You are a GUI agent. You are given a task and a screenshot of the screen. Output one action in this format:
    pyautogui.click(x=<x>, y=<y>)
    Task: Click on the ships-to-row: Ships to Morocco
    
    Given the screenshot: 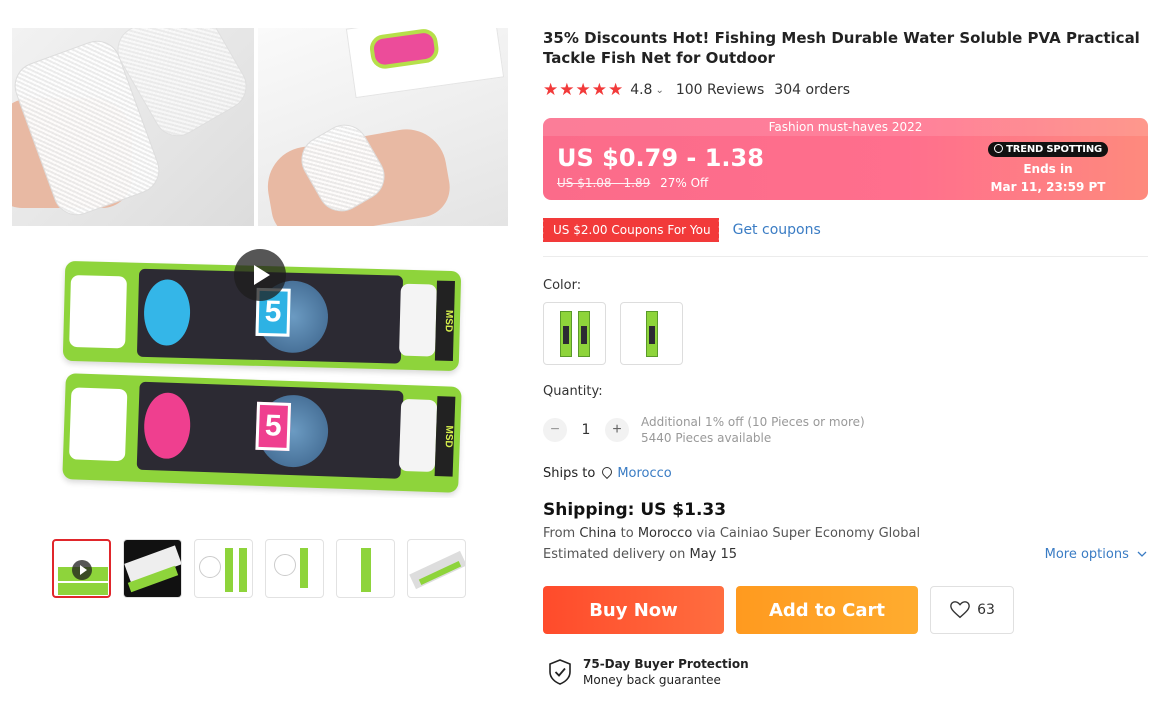 What is the action you would take?
    pyautogui.click(x=607, y=473)
    